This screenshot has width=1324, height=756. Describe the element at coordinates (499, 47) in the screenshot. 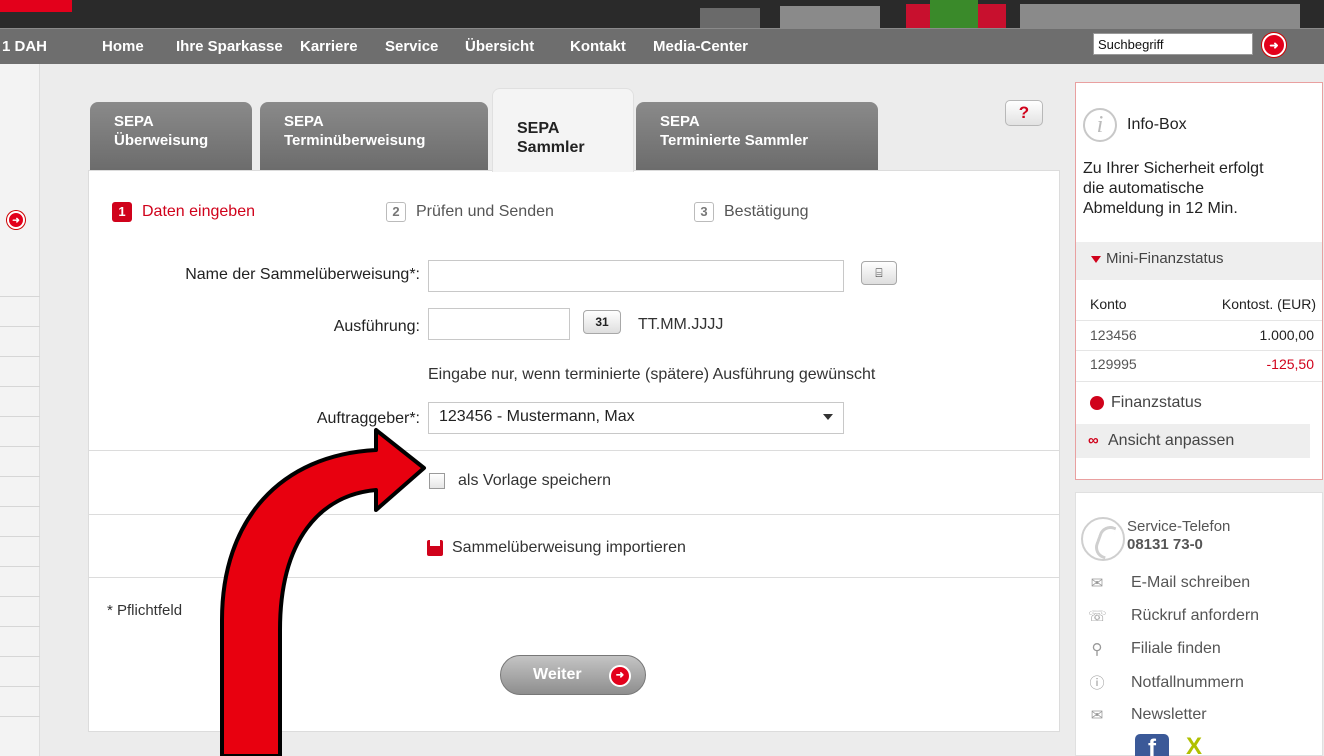

I see `nav-uebersicht: Übersicht` at that location.